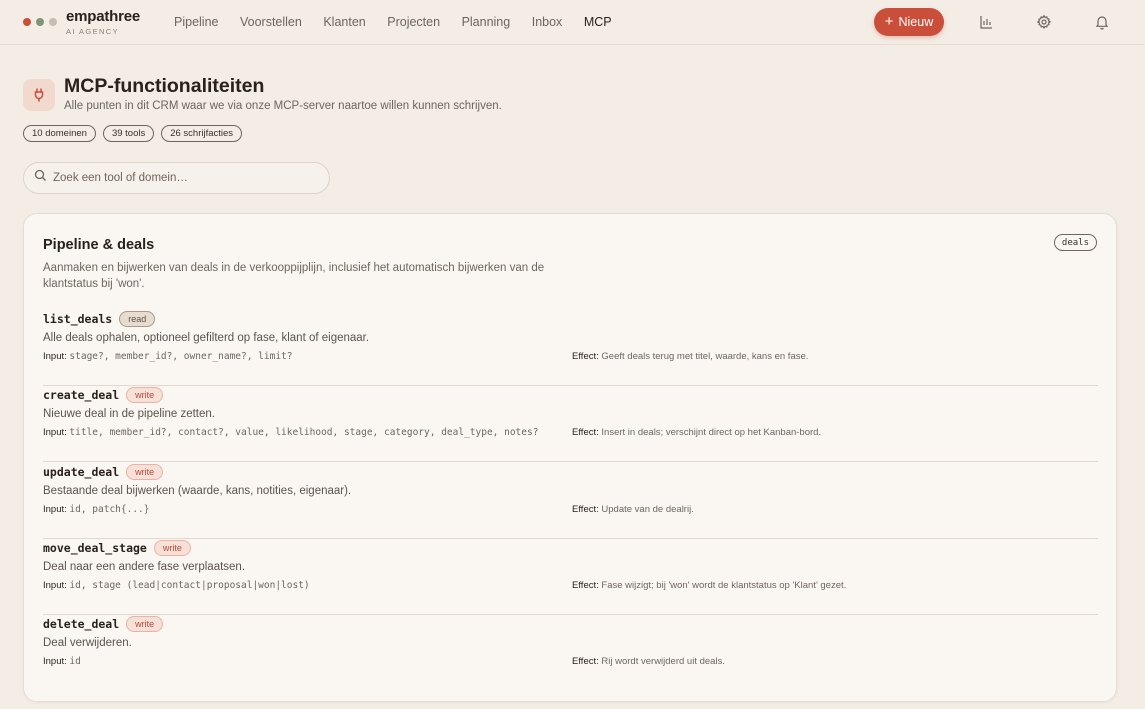  Describe the element at coordinates (183, 178) in the screenshot. I see `search-input` at that location.